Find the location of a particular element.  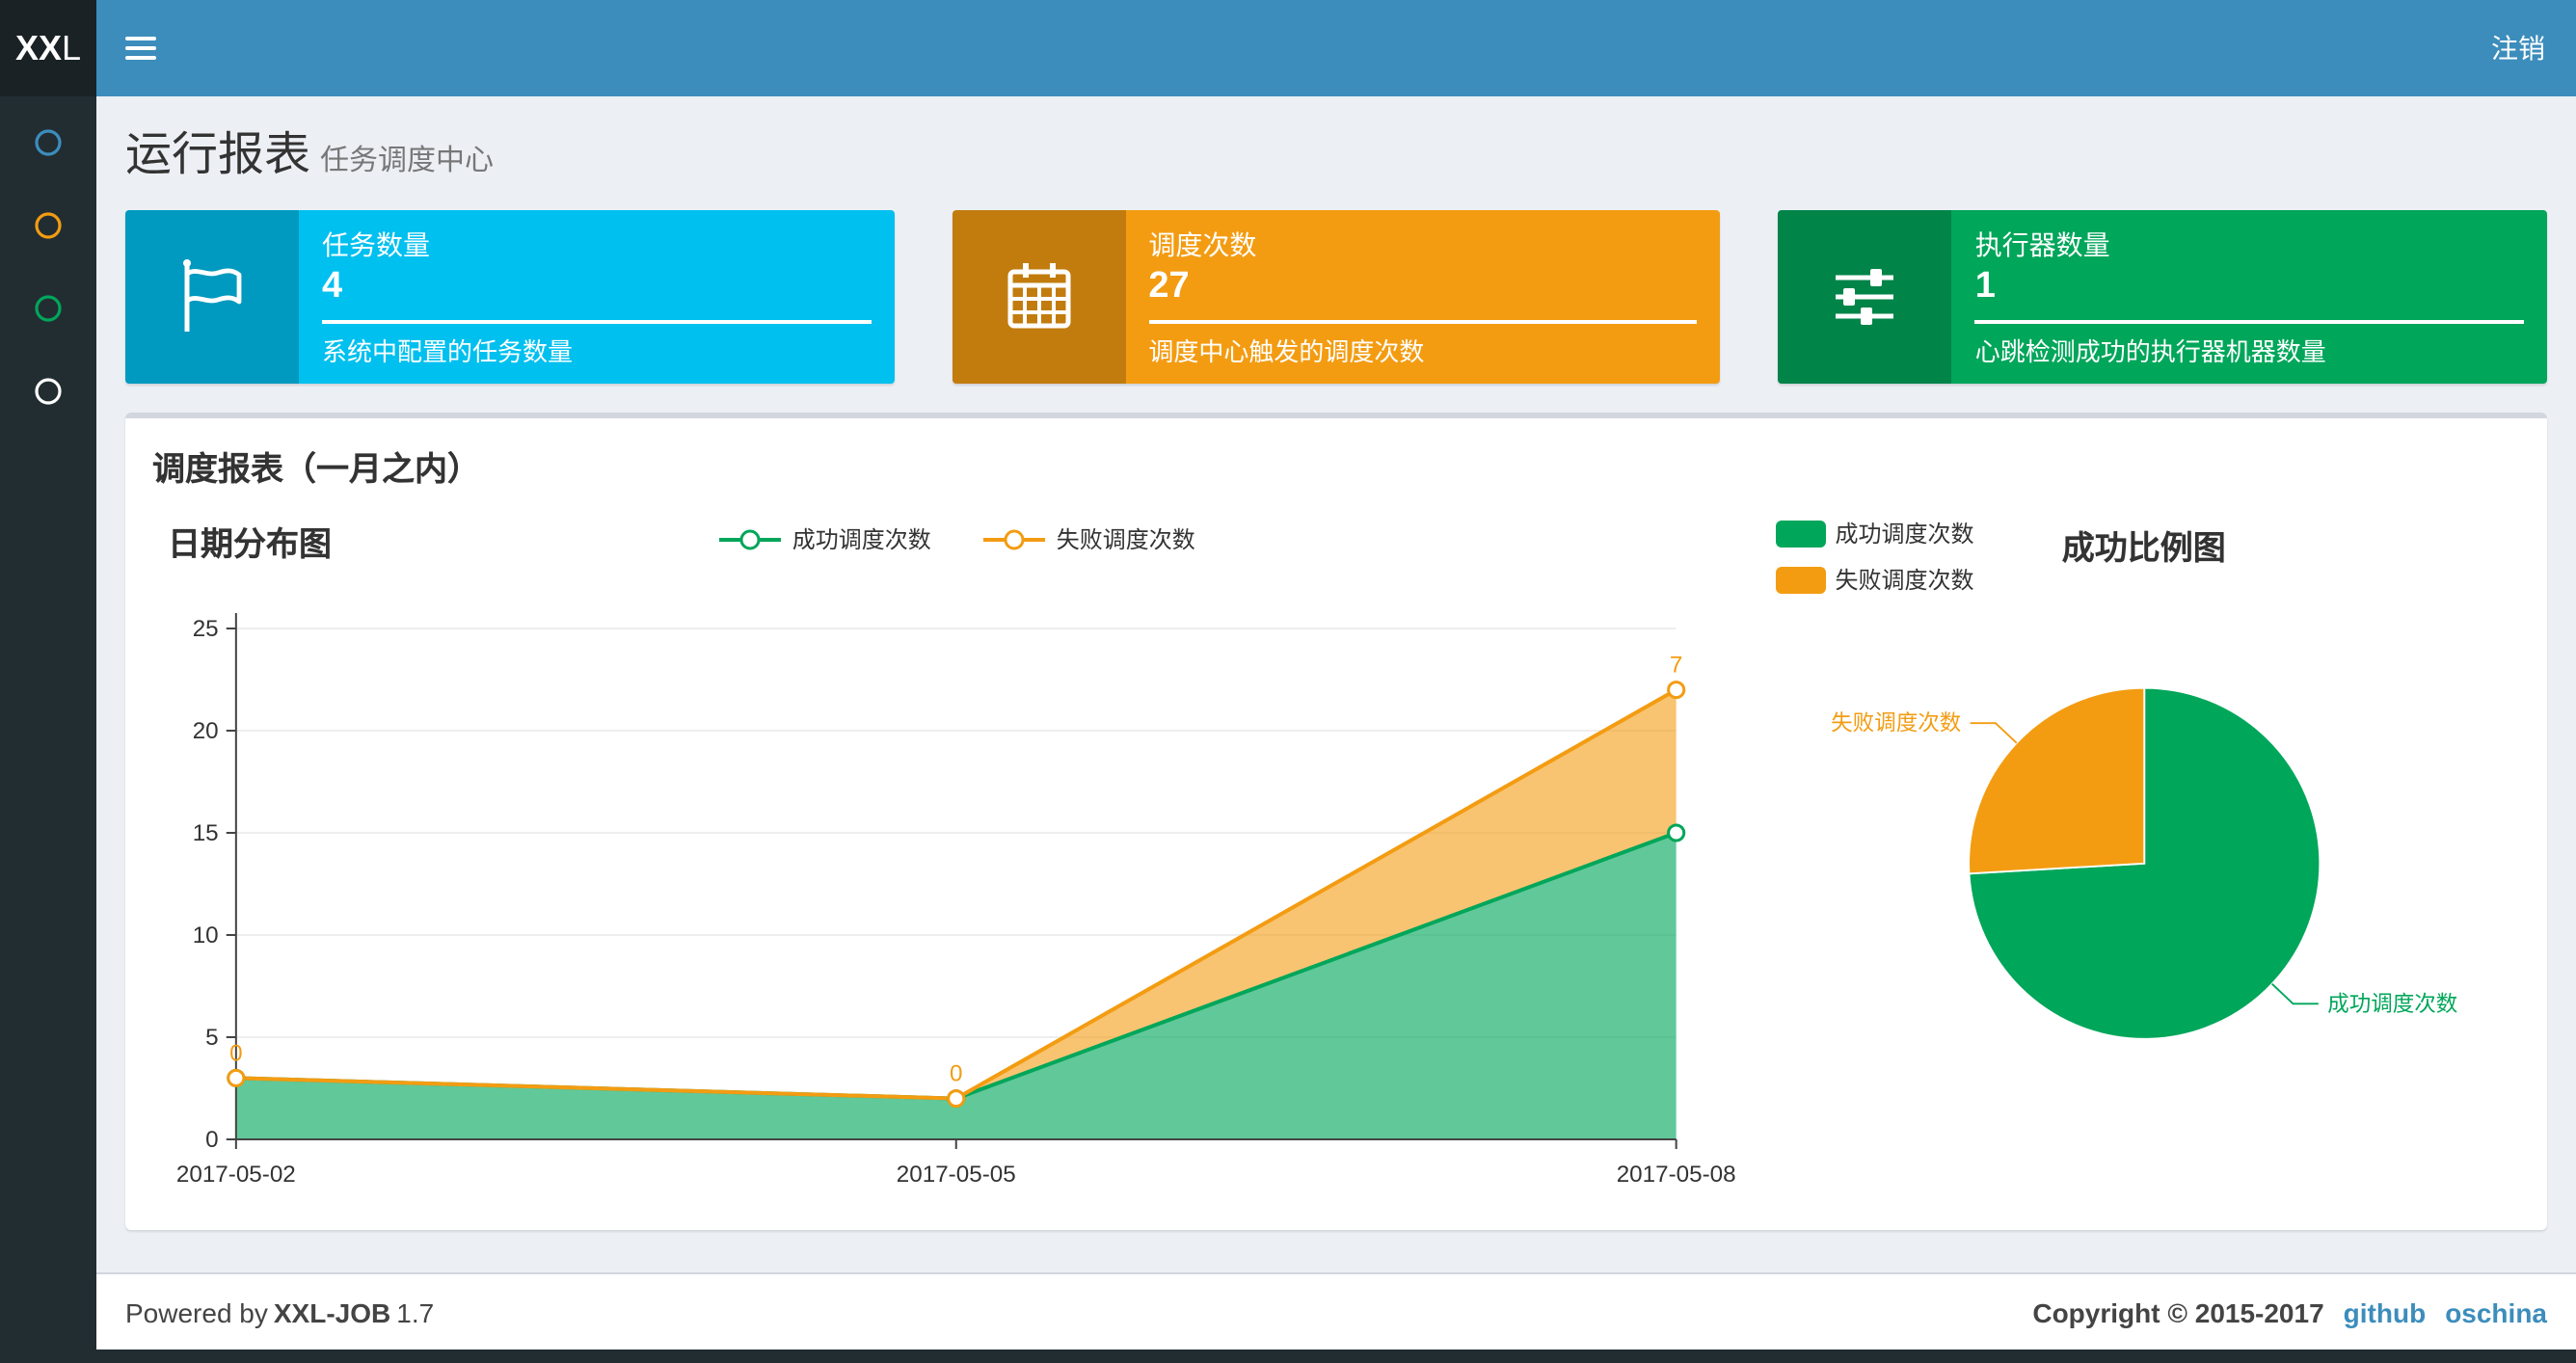

info-box-description: 调度中心触发的调度次数 is located at coordinates (1287, 351).